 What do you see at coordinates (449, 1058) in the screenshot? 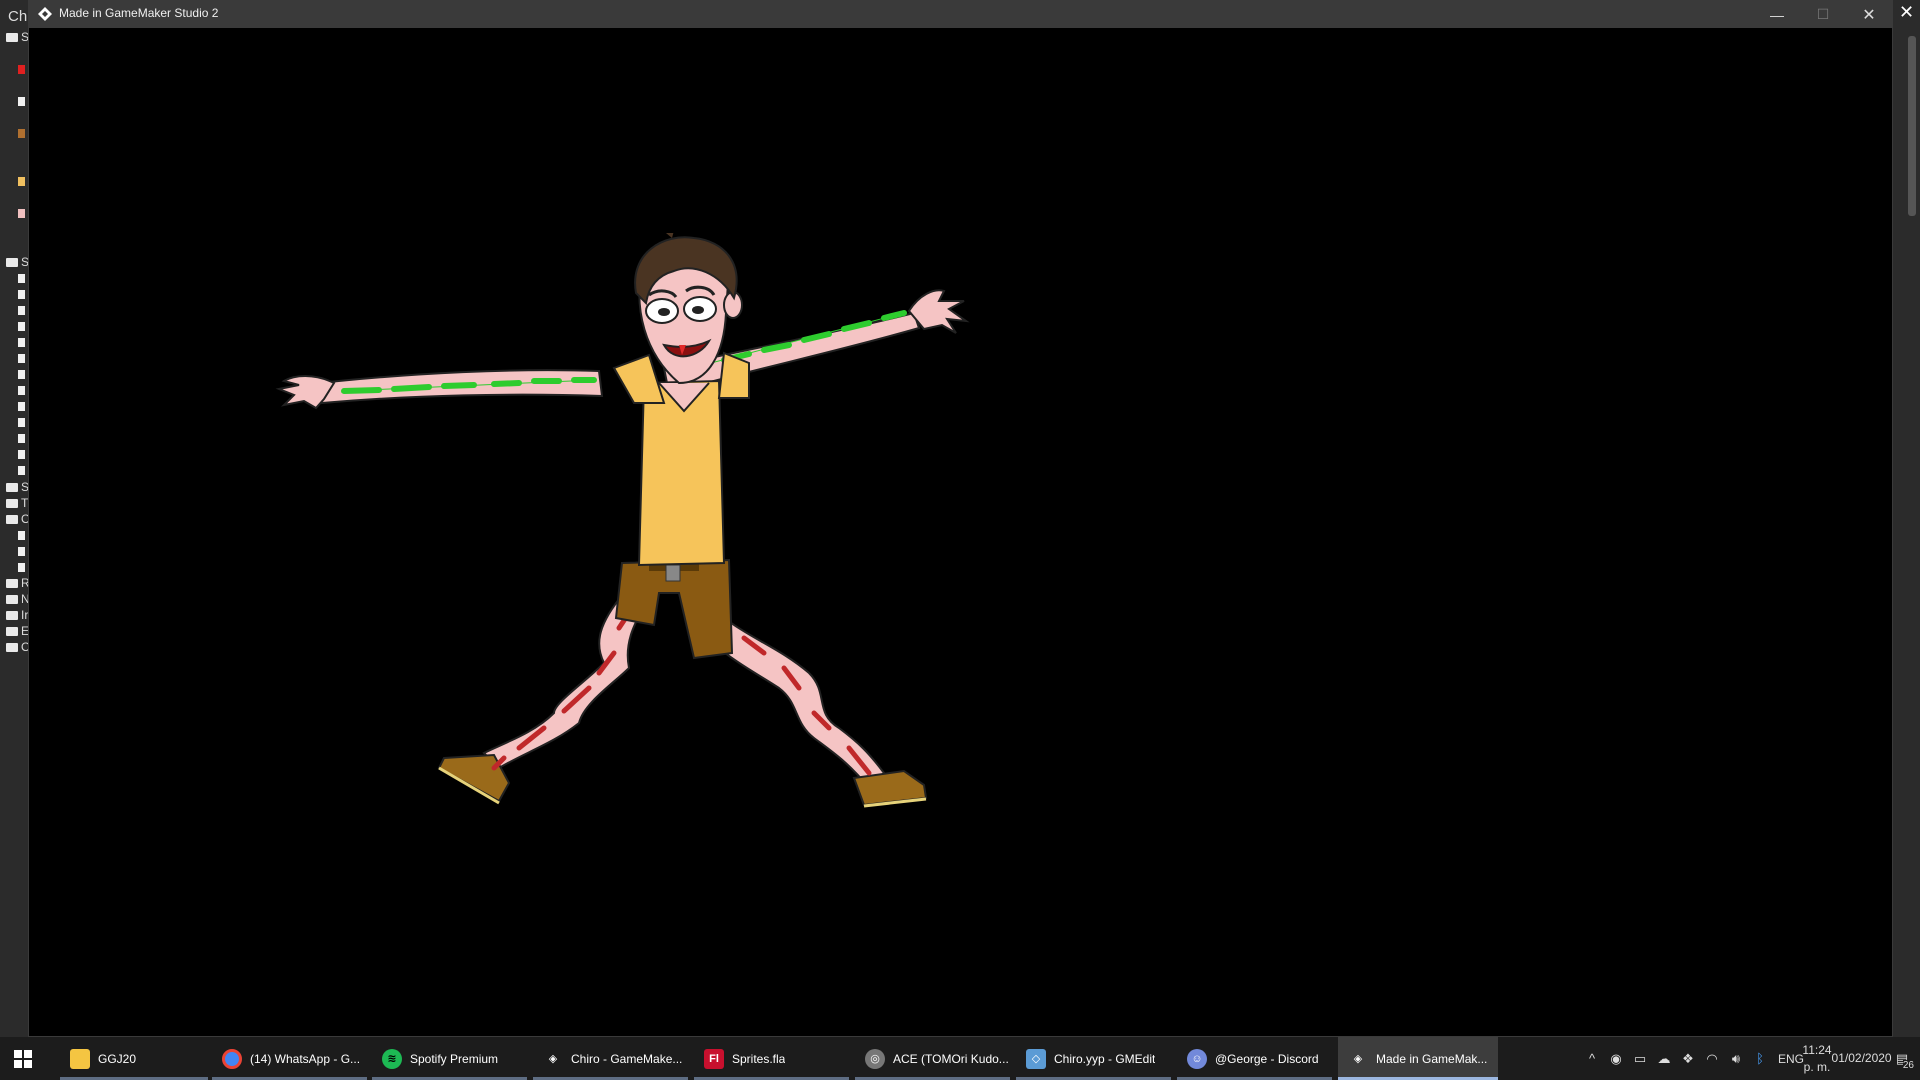
I see `taskbar-item-spotify: ≋ Spotify Premium` at bounding box center [449, 1058].